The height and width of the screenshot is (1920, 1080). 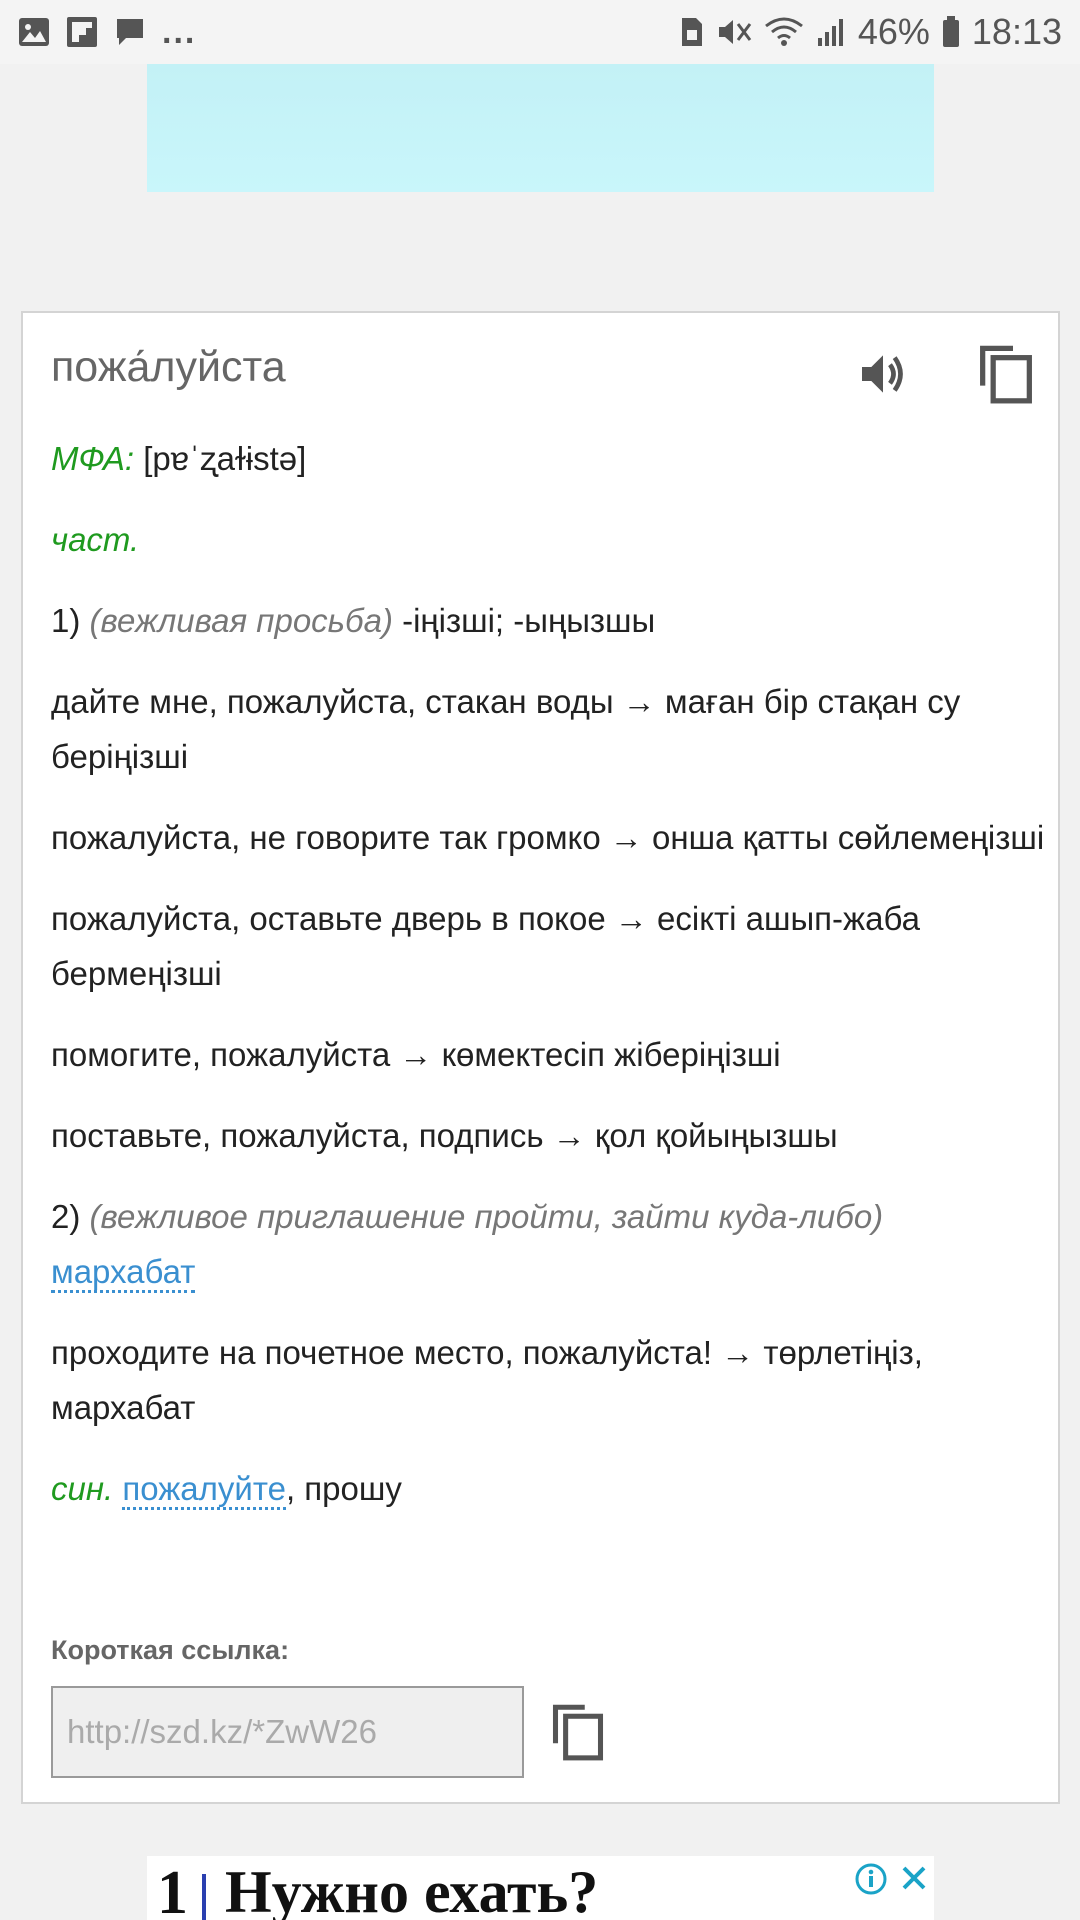 I want to click on ad-close-button, so click(x=914, y=1878).